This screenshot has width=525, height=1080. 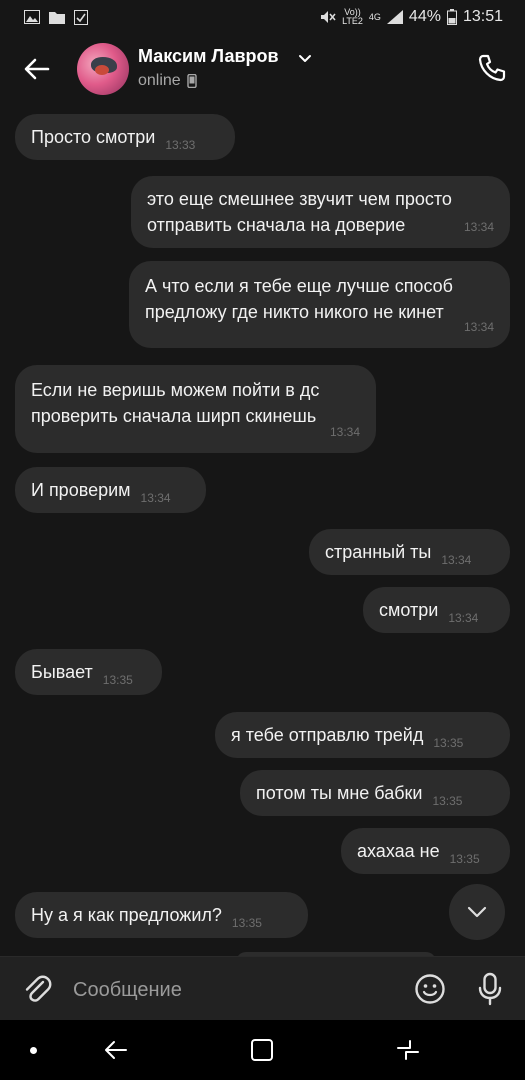 I want to click on microphone-icon, so click(x=490, y=989).